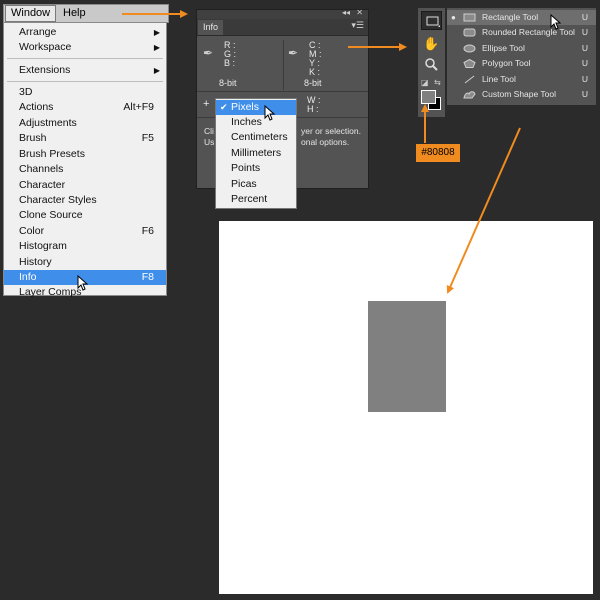 This screenshot has height=600, width=600. Describe the element at coordinates (483, 210) in the screenshot. I see `arrow-flyout-to-shape` at that location.